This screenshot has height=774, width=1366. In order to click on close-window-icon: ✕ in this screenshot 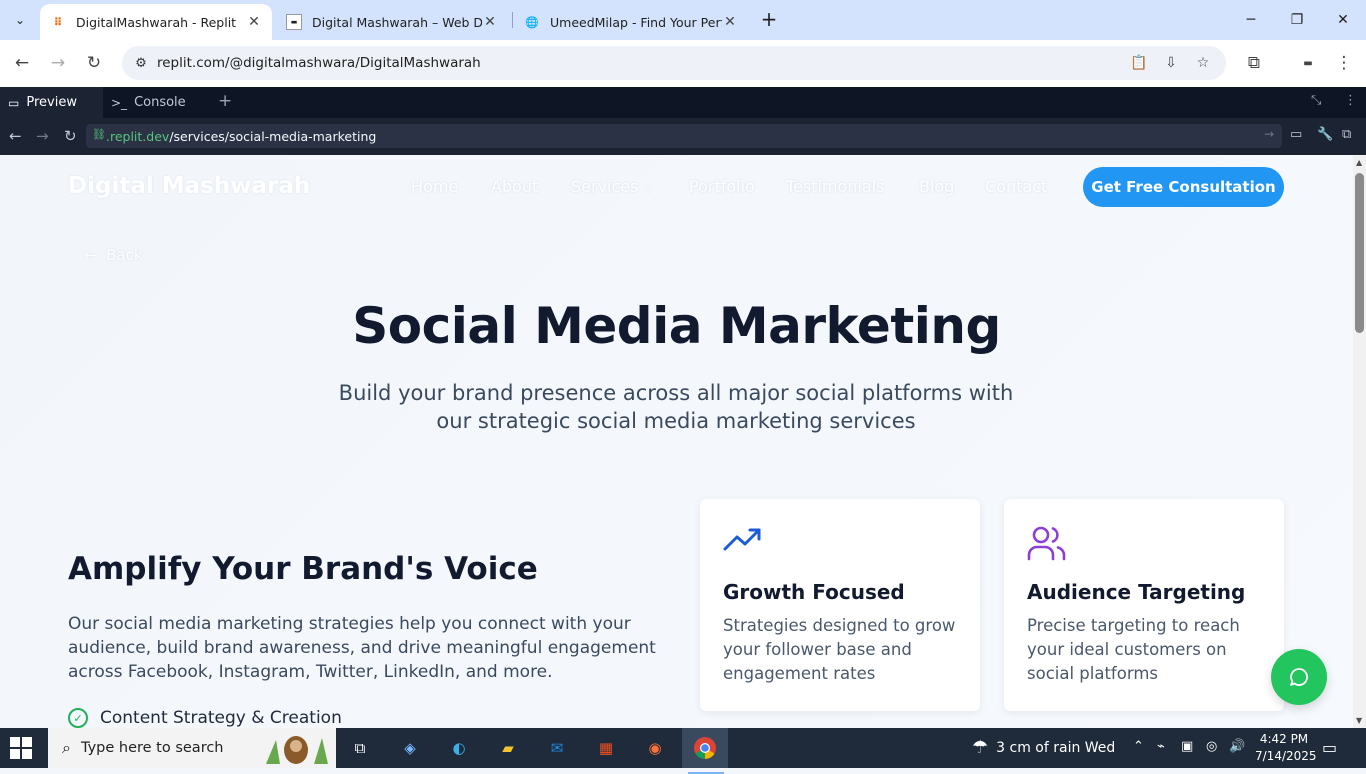, I will do `click(1343, 20)`.